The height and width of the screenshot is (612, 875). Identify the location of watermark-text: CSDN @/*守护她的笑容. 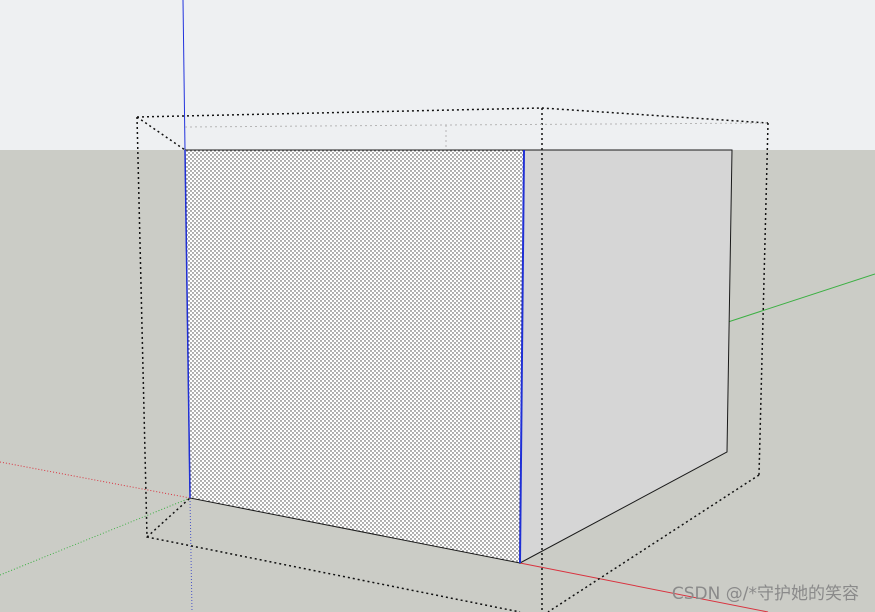
(765, 594).